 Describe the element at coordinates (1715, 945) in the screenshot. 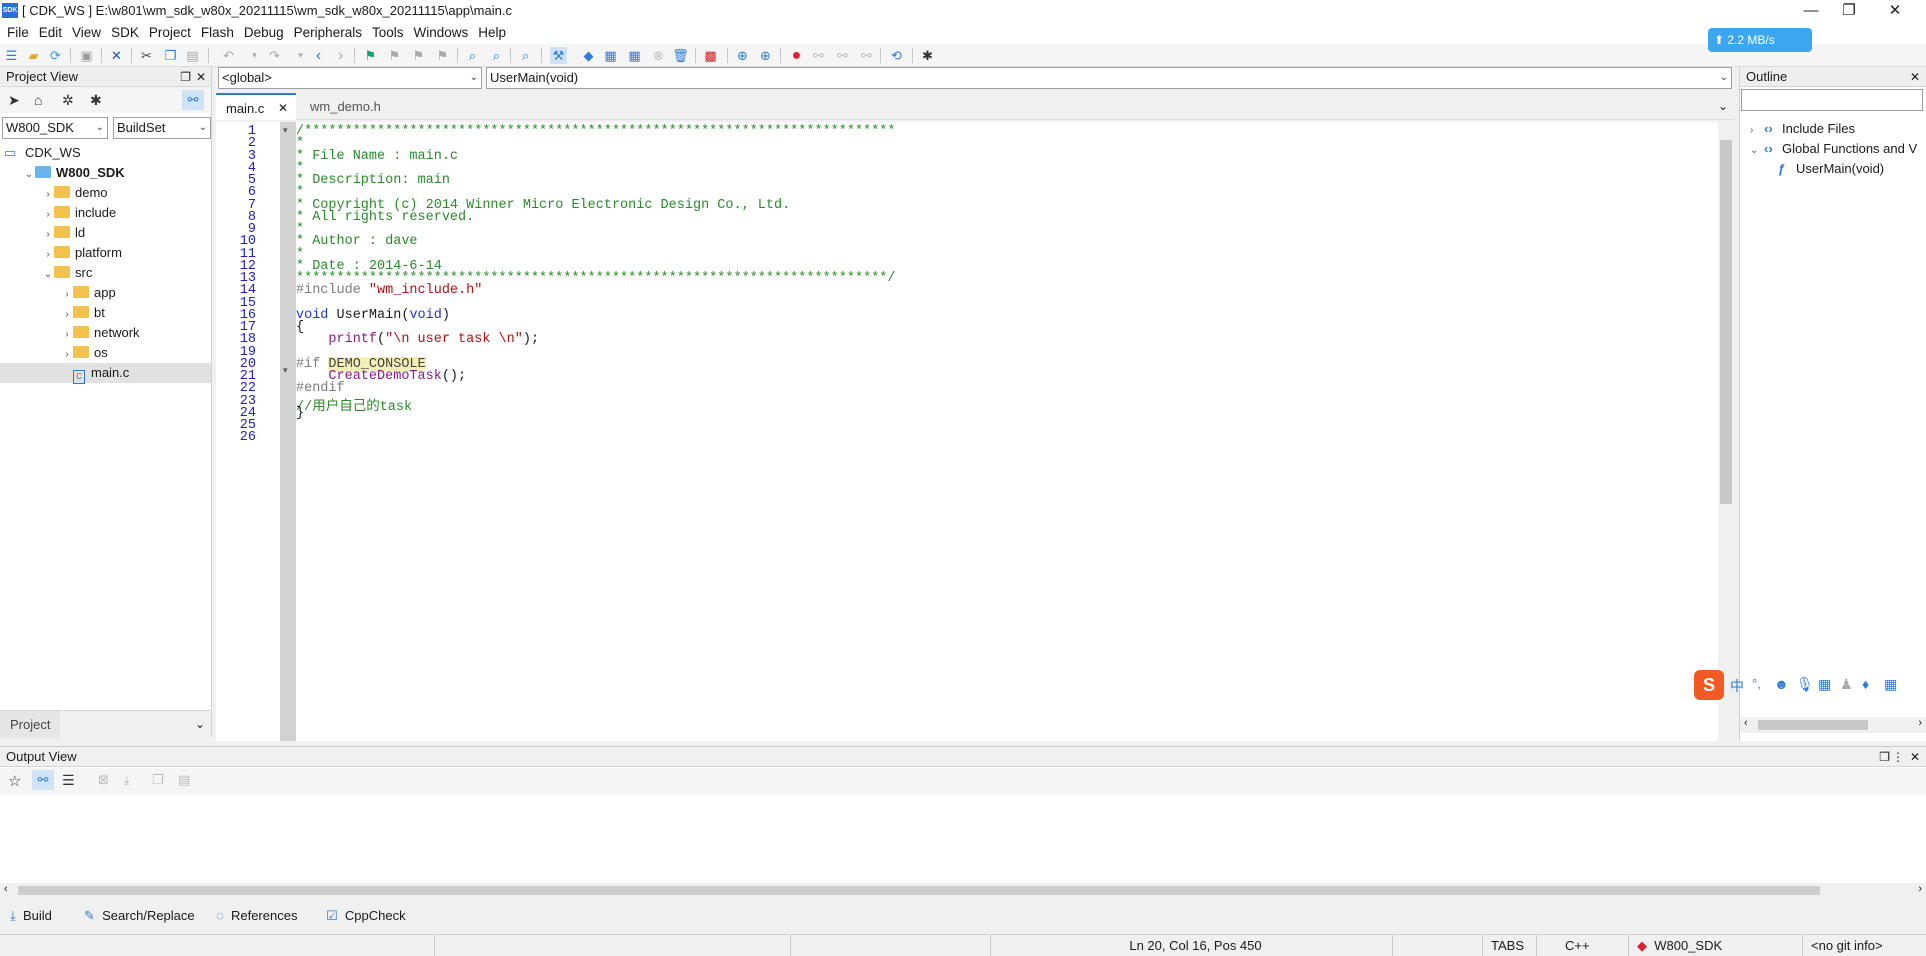

I see `status-project: ◆ W800_SDK` at that location.